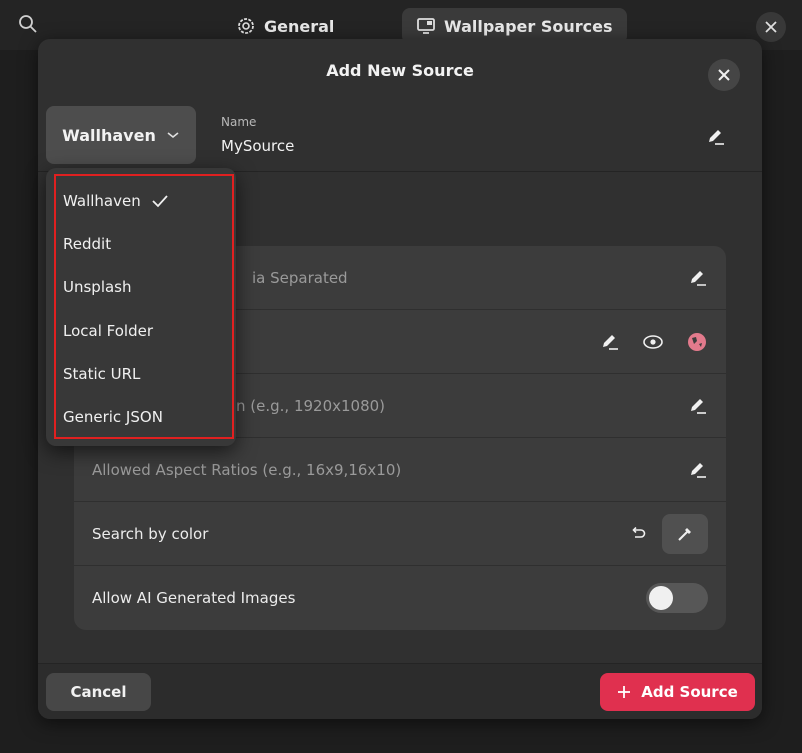 This screenshot has height=753, width=802. Describe the element at coordinates (400, 70) in the screenshot. I see `dialog-title: Add New Source` at that location.